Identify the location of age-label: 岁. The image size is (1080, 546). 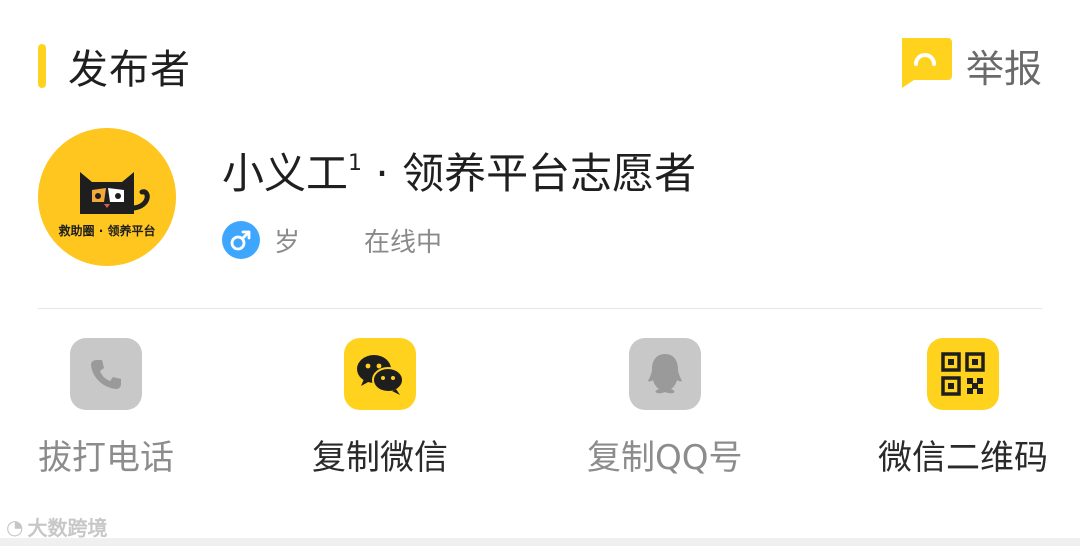
(287, 242).